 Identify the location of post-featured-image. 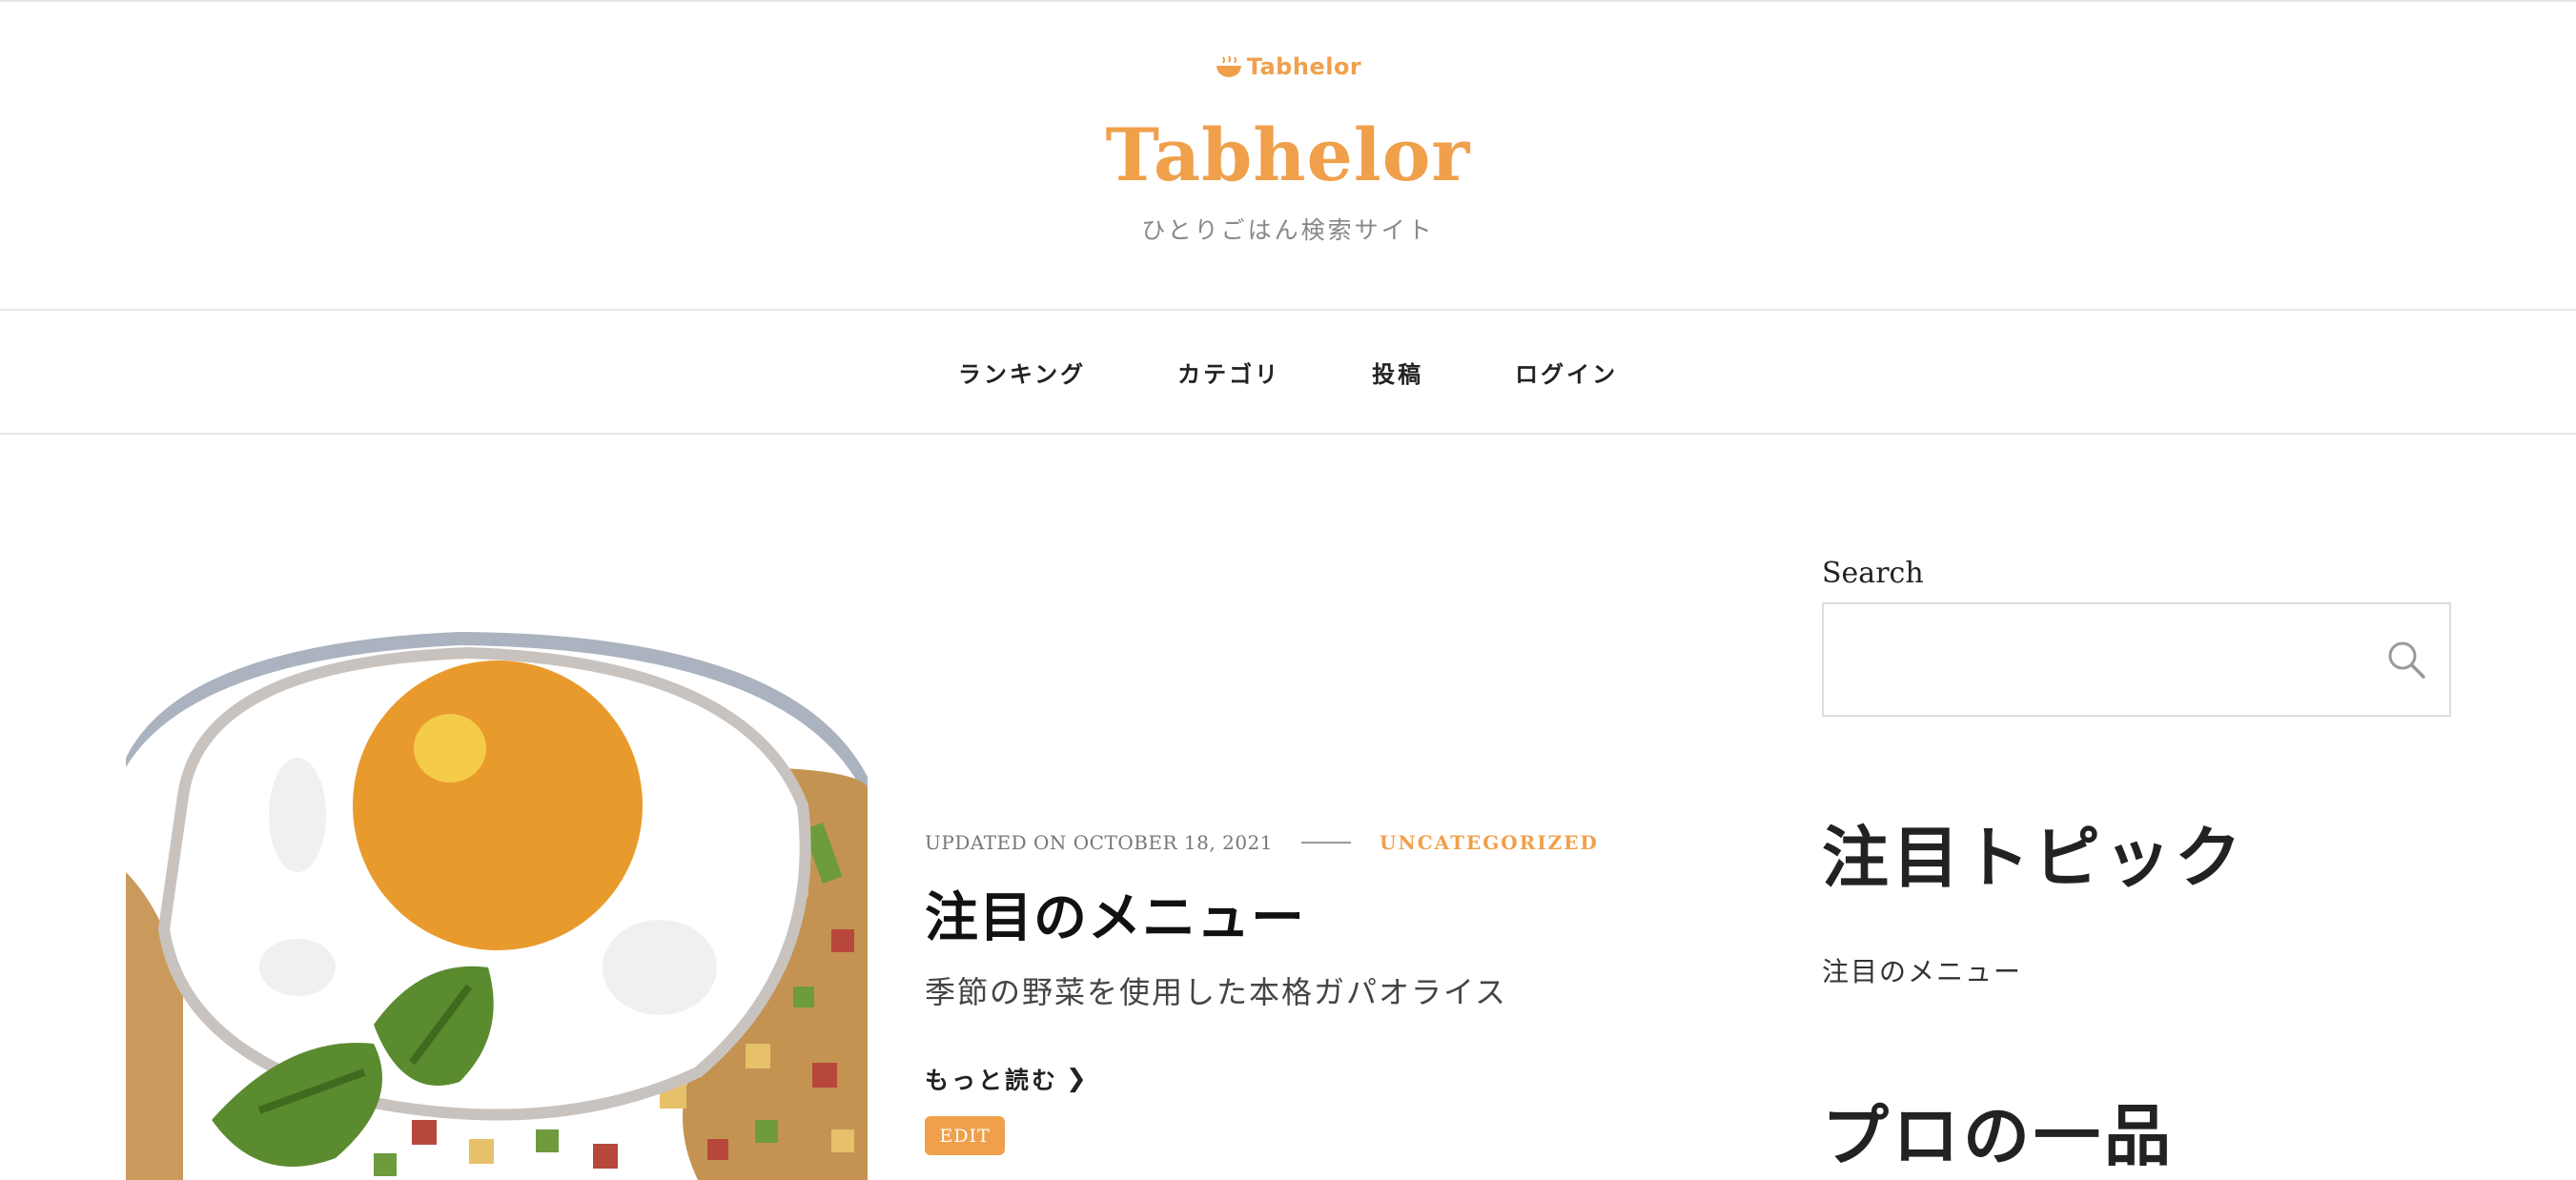
(497, 902).